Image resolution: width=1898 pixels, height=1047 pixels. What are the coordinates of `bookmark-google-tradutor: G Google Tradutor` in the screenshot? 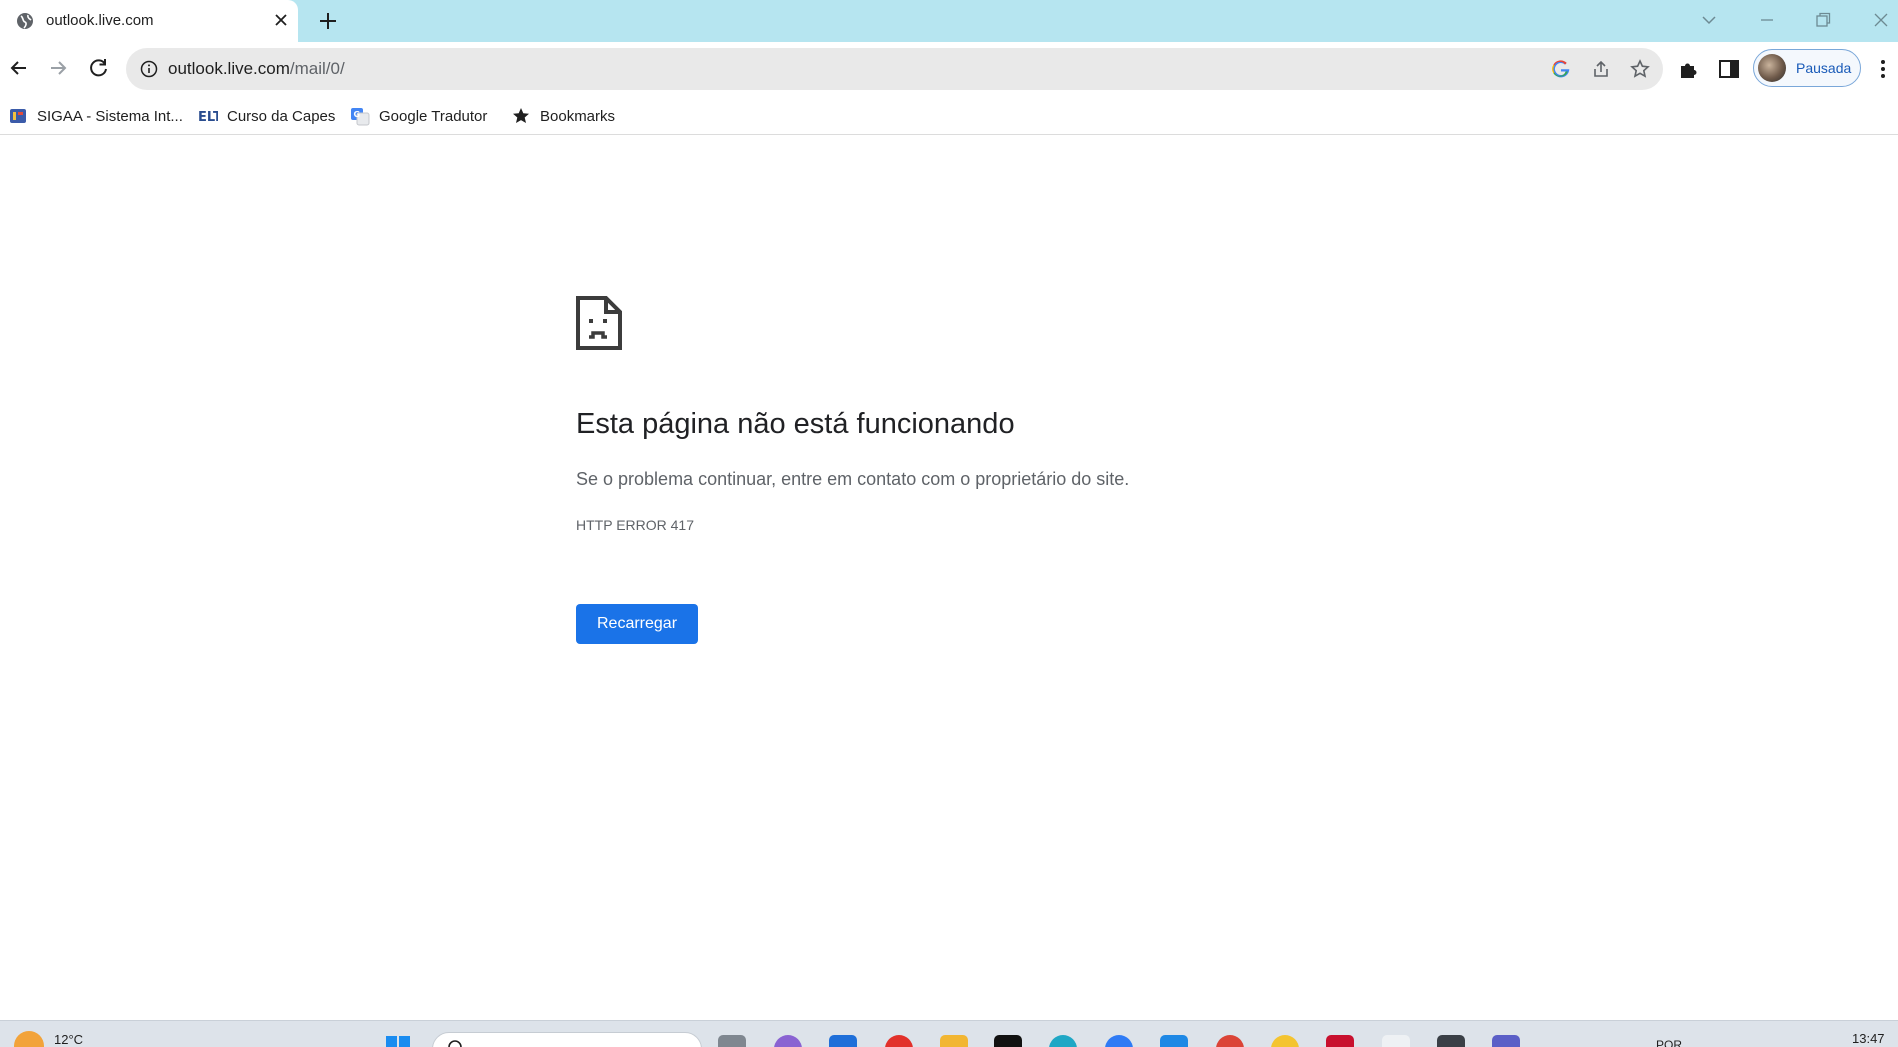 It's located at (418, 116).